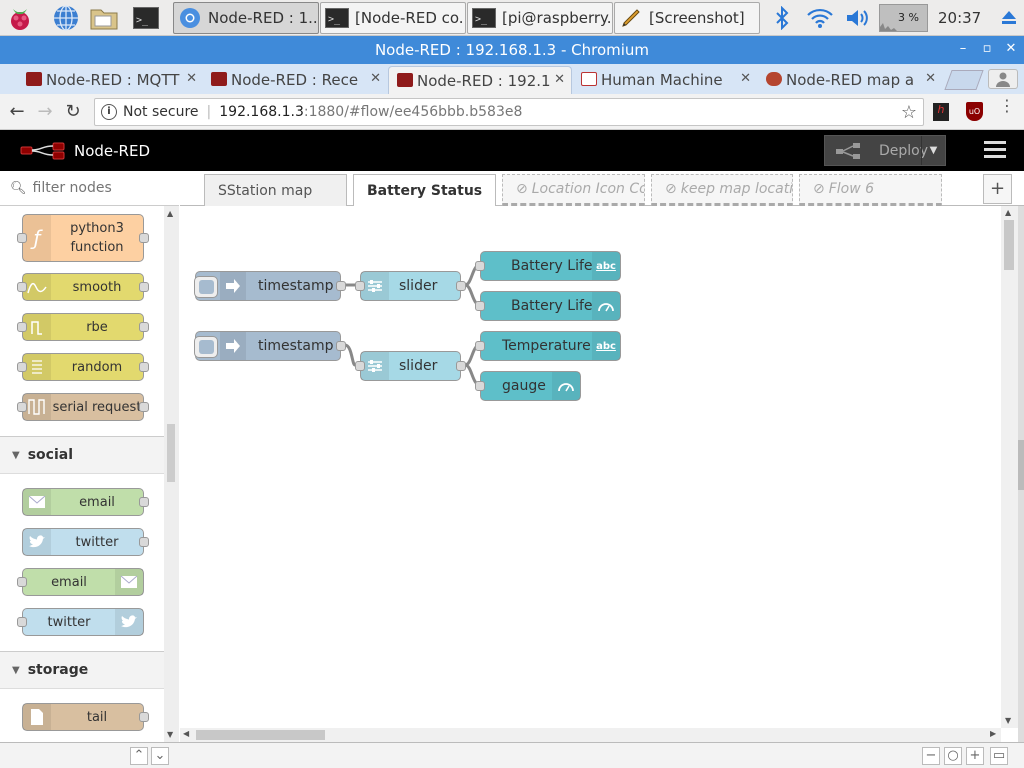 Image resolution: width=1024 pixels, height=768 pixels. What do you see at coordinates (97, 188) in the screenshot?
I see `filter-nodes-input` at bounding box center [97, 188].